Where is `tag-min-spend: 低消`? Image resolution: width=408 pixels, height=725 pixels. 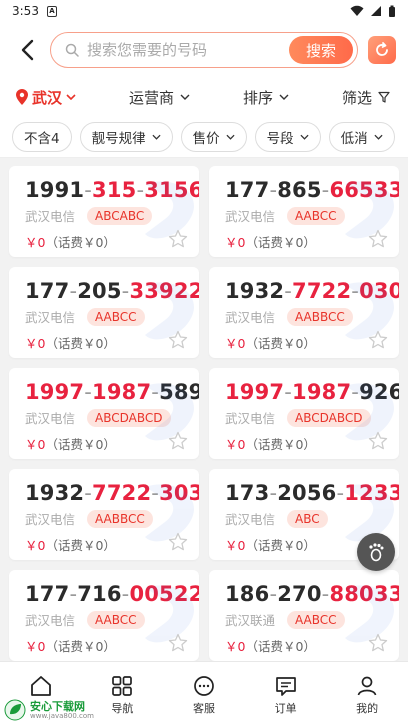 tag-min-spend: 低消 is located at coordinates (361, 136).